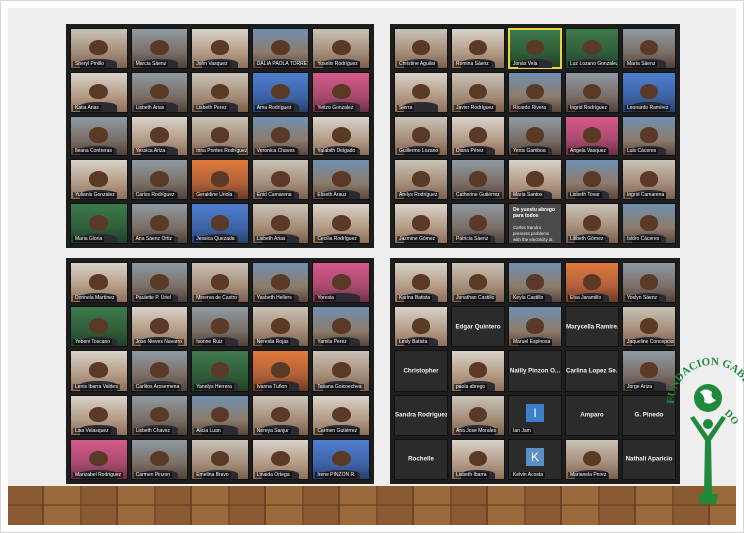 This screenshot has width=744, height=533. Describe the element at coordinates (99, 415) in the screenshot. I see `participant-video-tile: Lisa Velasquez` at that location.